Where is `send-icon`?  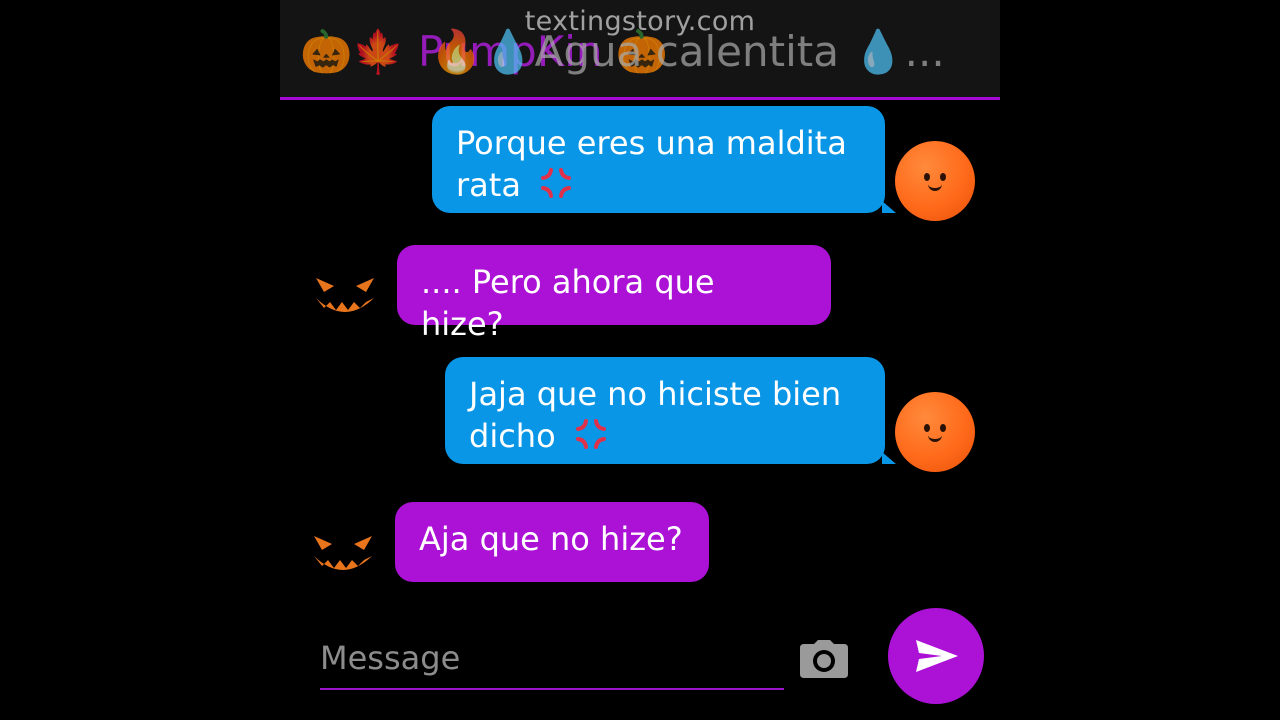 send-icon is located at coordinates (937, 656).